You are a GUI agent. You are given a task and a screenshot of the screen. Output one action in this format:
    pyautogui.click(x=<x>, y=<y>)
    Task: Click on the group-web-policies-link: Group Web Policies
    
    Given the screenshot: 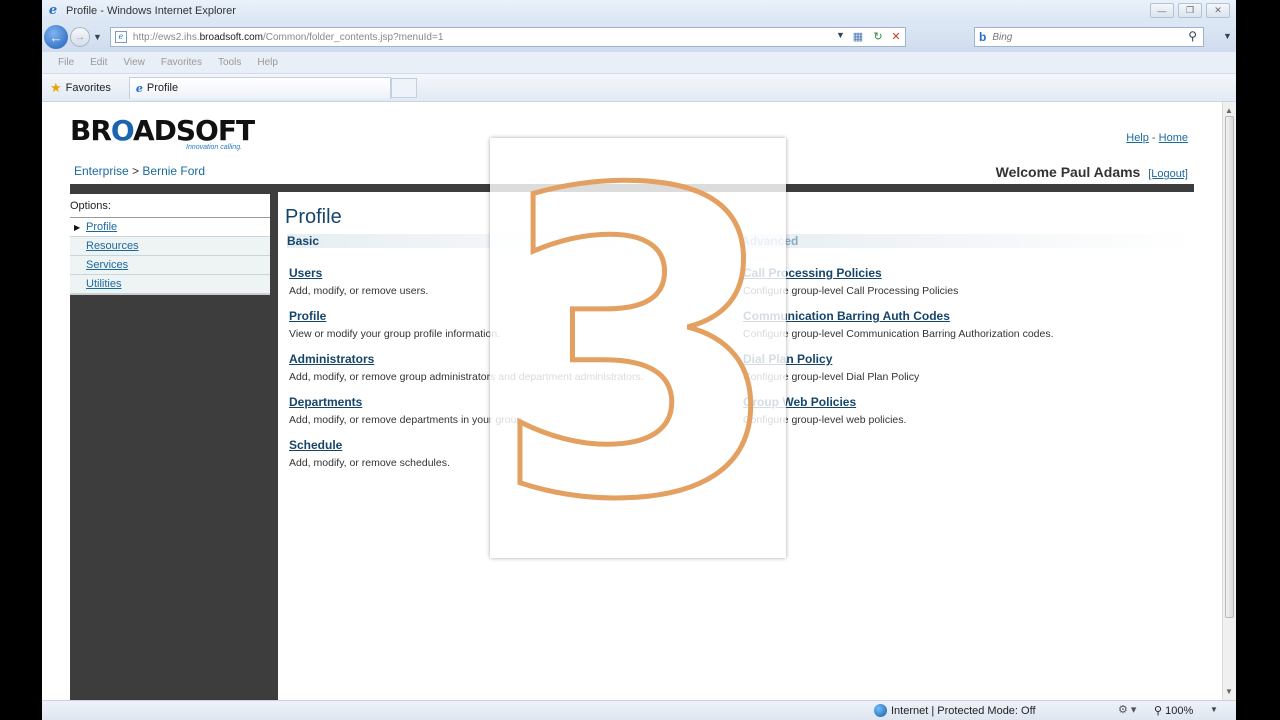 What is the action you would take?
    pyautogui.click(x=963, y=402)
    